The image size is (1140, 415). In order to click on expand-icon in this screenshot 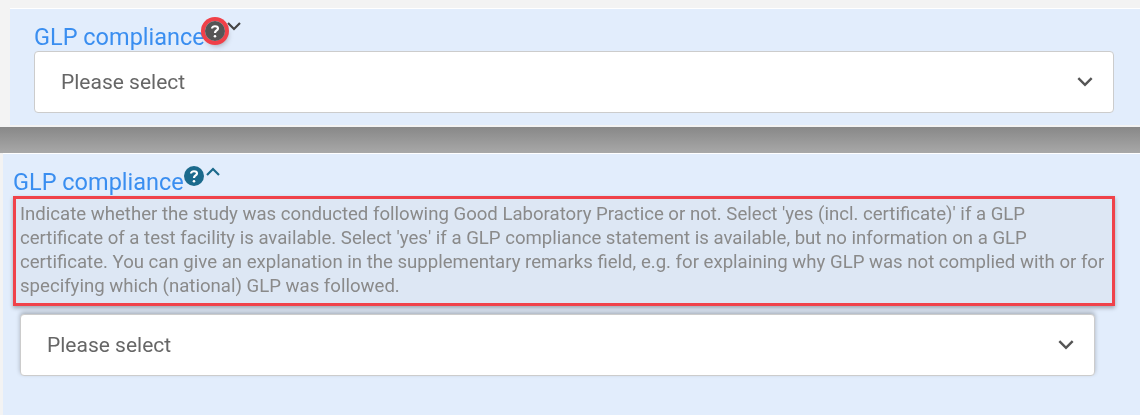, I will do `click(233, 26)`.